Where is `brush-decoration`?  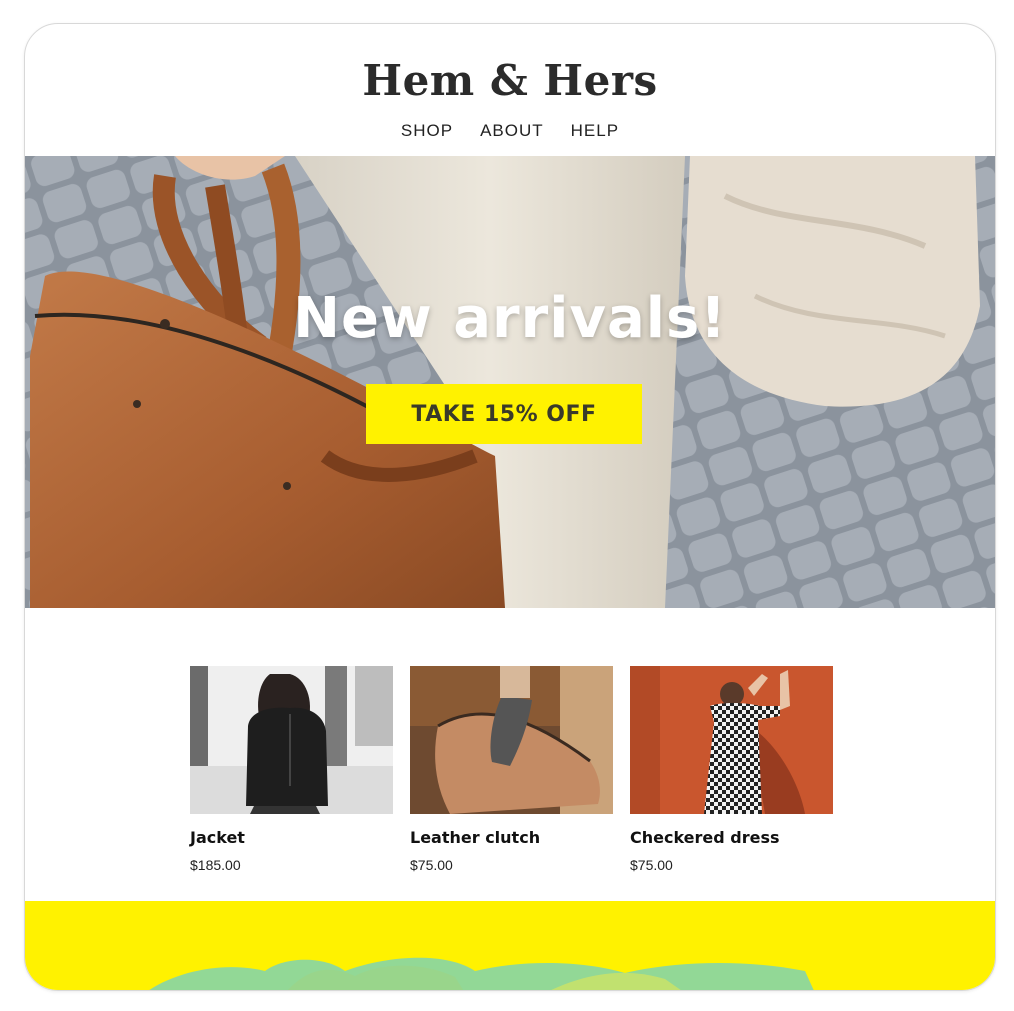 brush-decoration is located at coordinates (481, 973).